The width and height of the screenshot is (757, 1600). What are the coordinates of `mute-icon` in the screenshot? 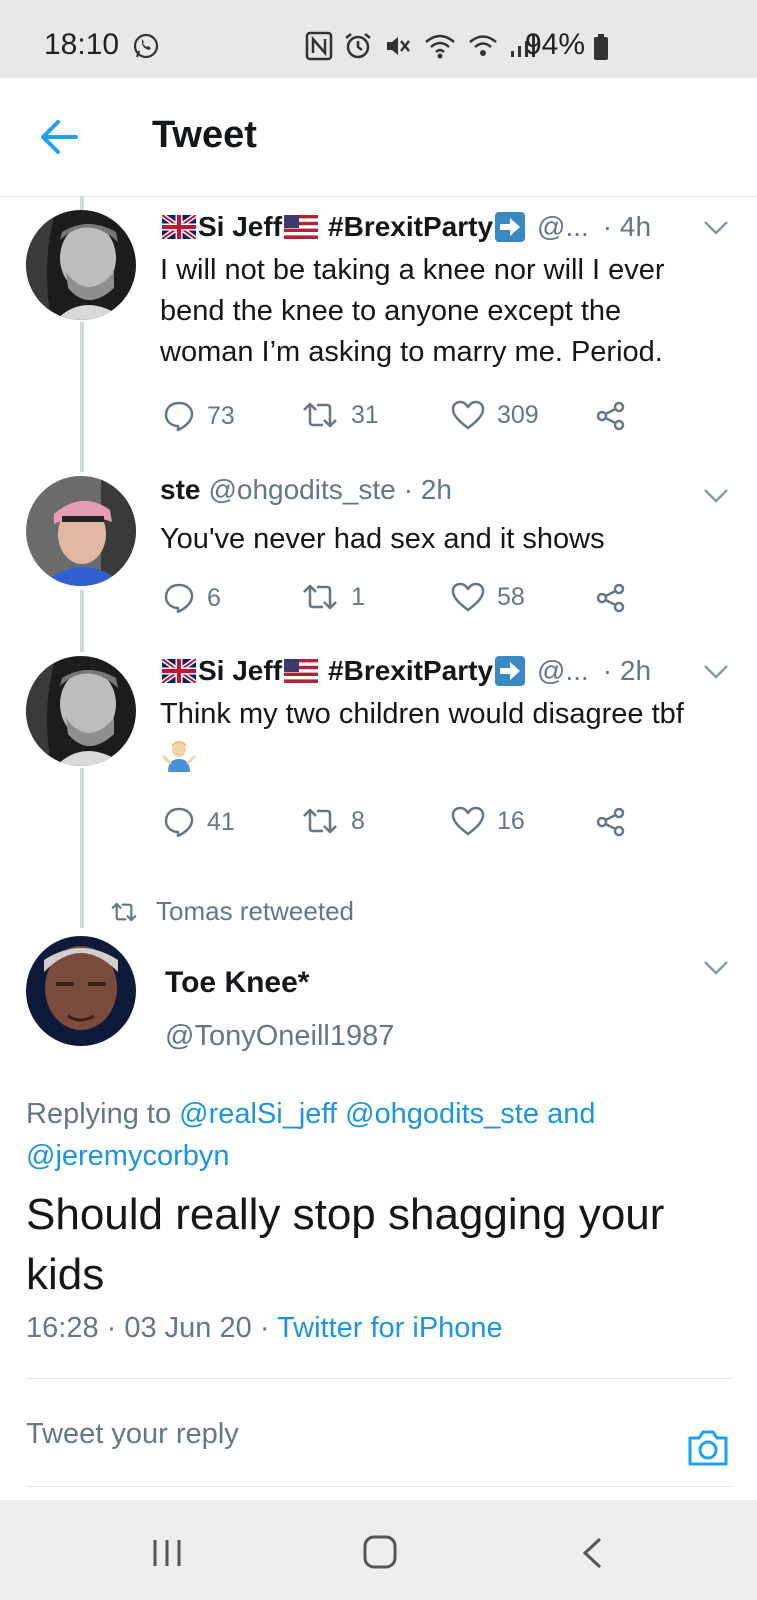 It's located at (398, 46).